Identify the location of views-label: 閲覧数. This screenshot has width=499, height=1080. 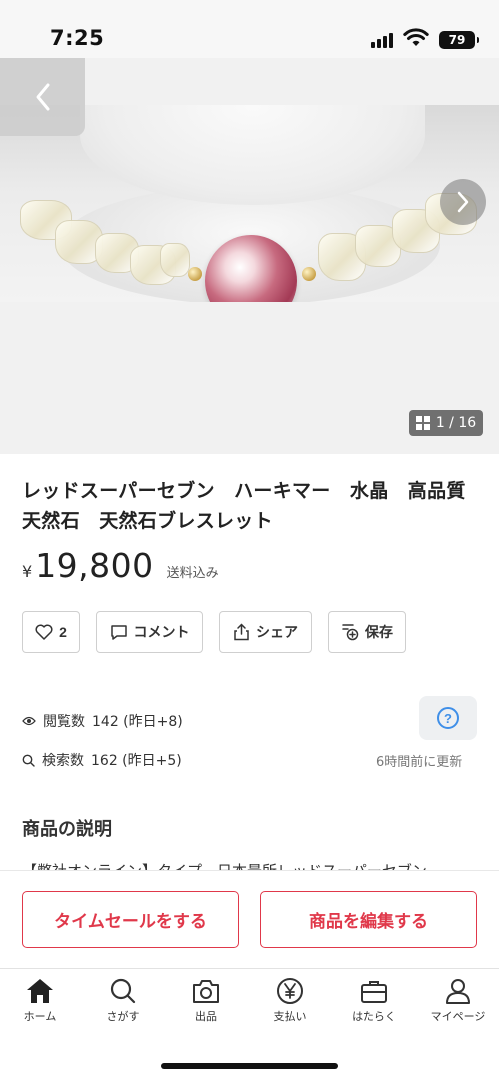
(64, 722).